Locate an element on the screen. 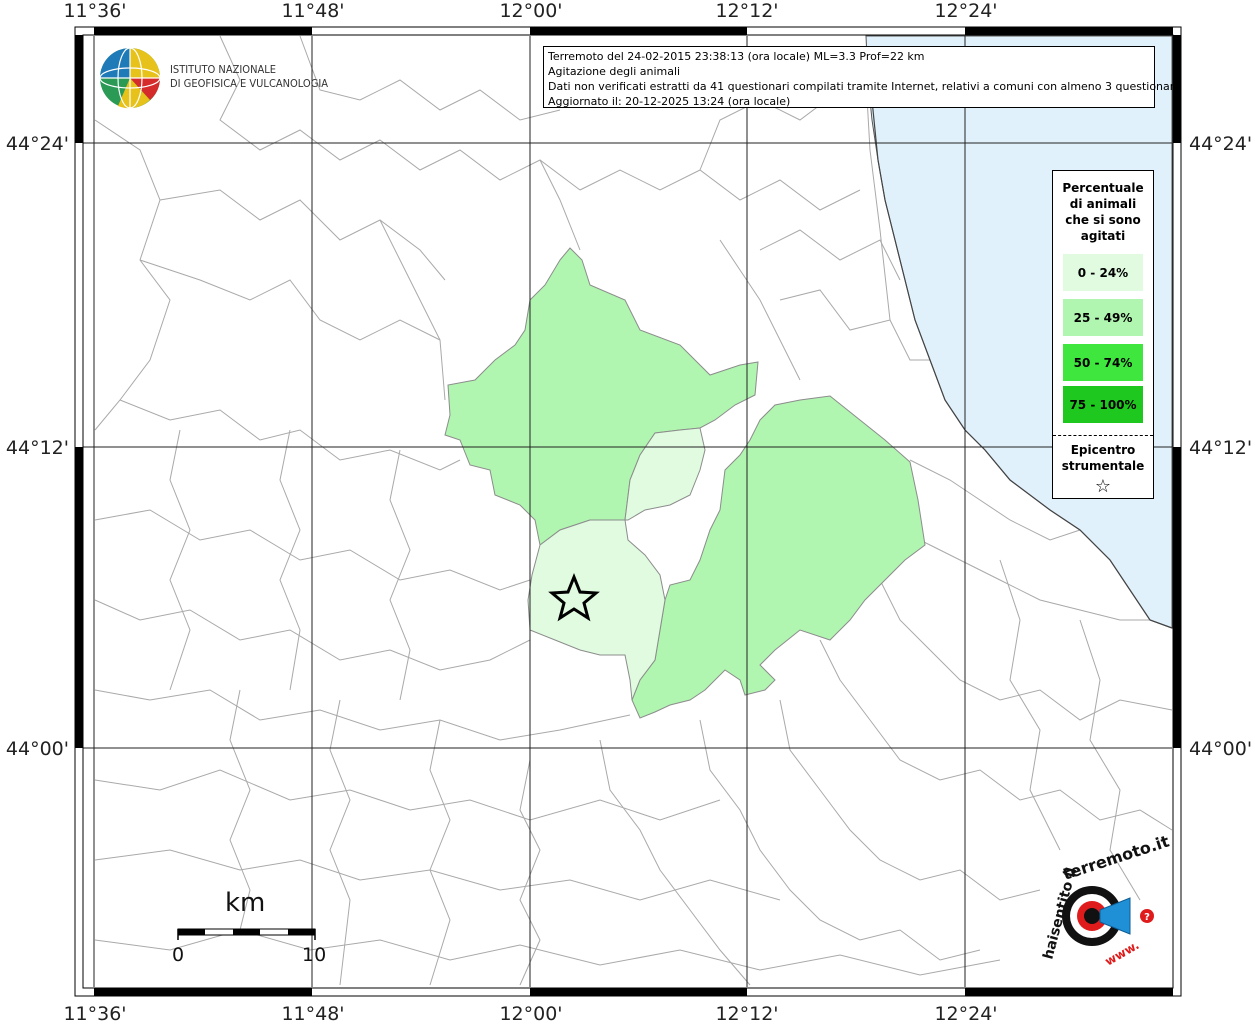 The width and height of the screenshot is (1255, 1024). lon-label-bottom-1: 11°36' is located at coordinates (94, 1013).